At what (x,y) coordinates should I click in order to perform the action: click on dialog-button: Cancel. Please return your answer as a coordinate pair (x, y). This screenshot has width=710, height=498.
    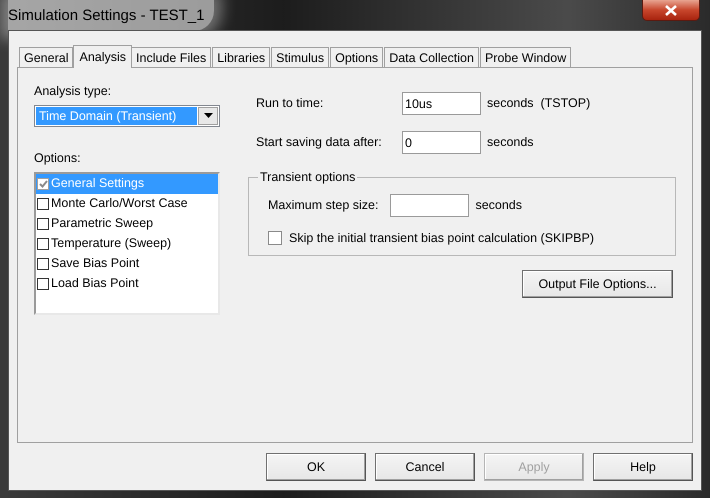
    Looking at the image, I should click on (425, 467).